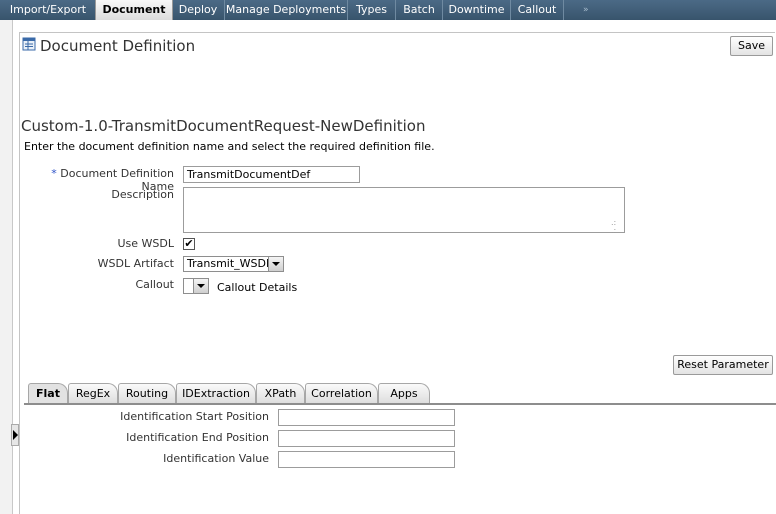  I want to click on arrow-right-icon, so click(15, 435).